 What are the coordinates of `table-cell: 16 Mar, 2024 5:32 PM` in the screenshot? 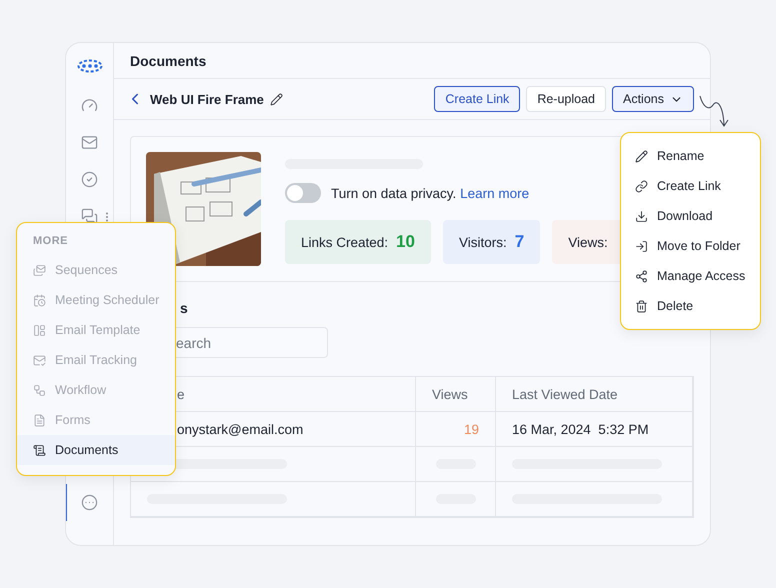 It's located at (594, 429).